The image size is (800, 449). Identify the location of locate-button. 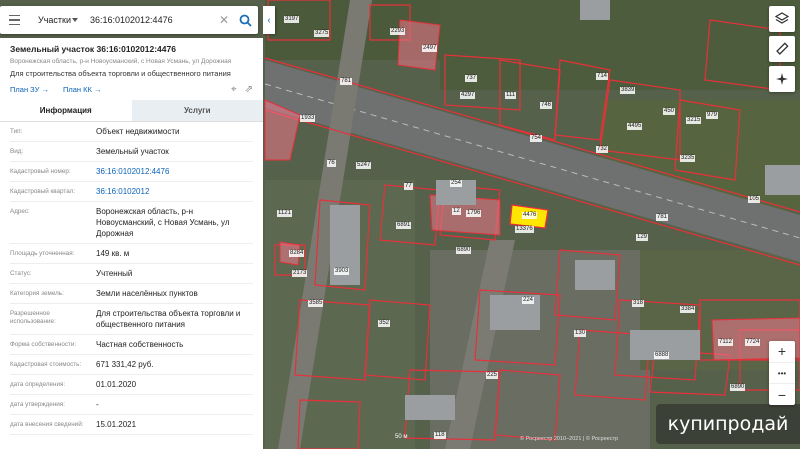
(782, 79).